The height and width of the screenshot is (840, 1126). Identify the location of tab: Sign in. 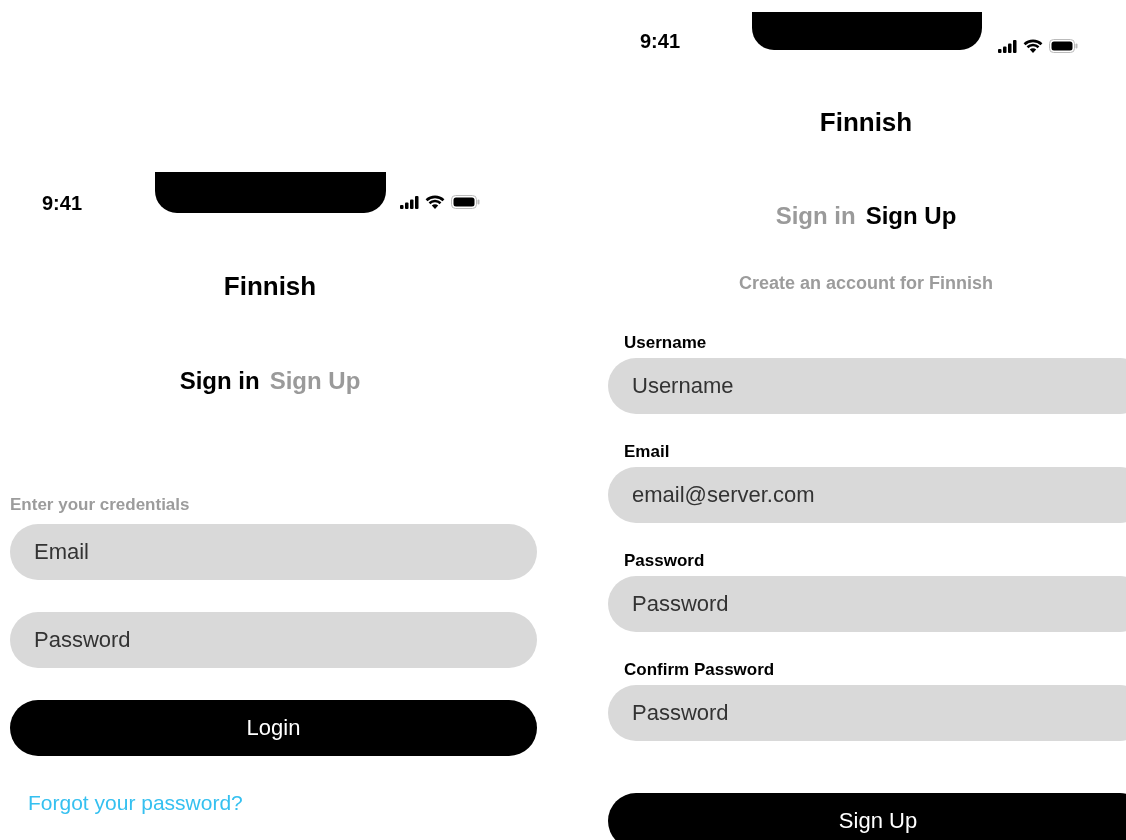
(219, 381).